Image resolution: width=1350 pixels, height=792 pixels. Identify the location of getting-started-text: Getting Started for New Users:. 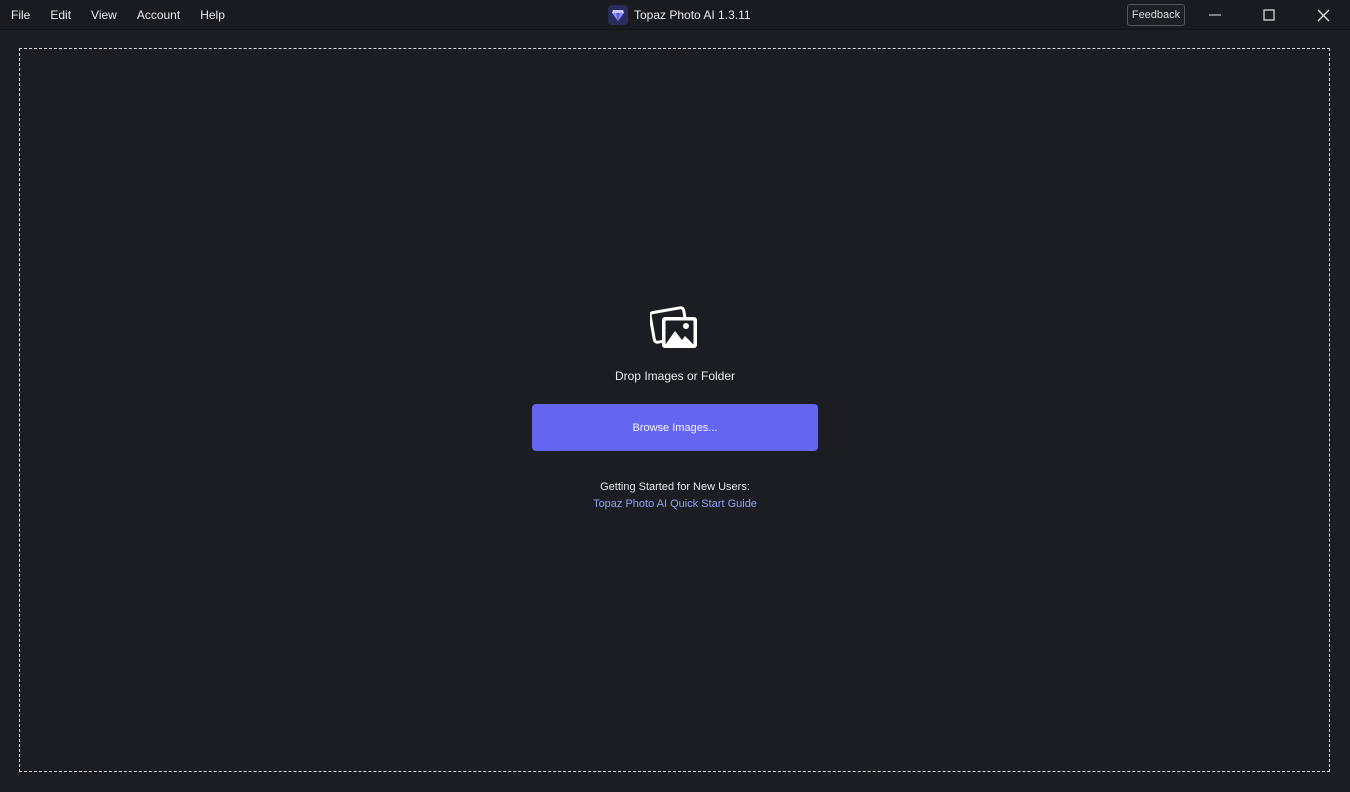
(675, 487).